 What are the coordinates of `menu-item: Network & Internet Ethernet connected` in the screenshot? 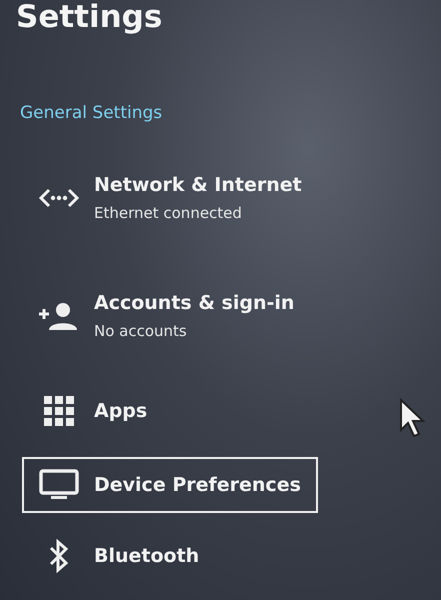 It's located at (170, 198).